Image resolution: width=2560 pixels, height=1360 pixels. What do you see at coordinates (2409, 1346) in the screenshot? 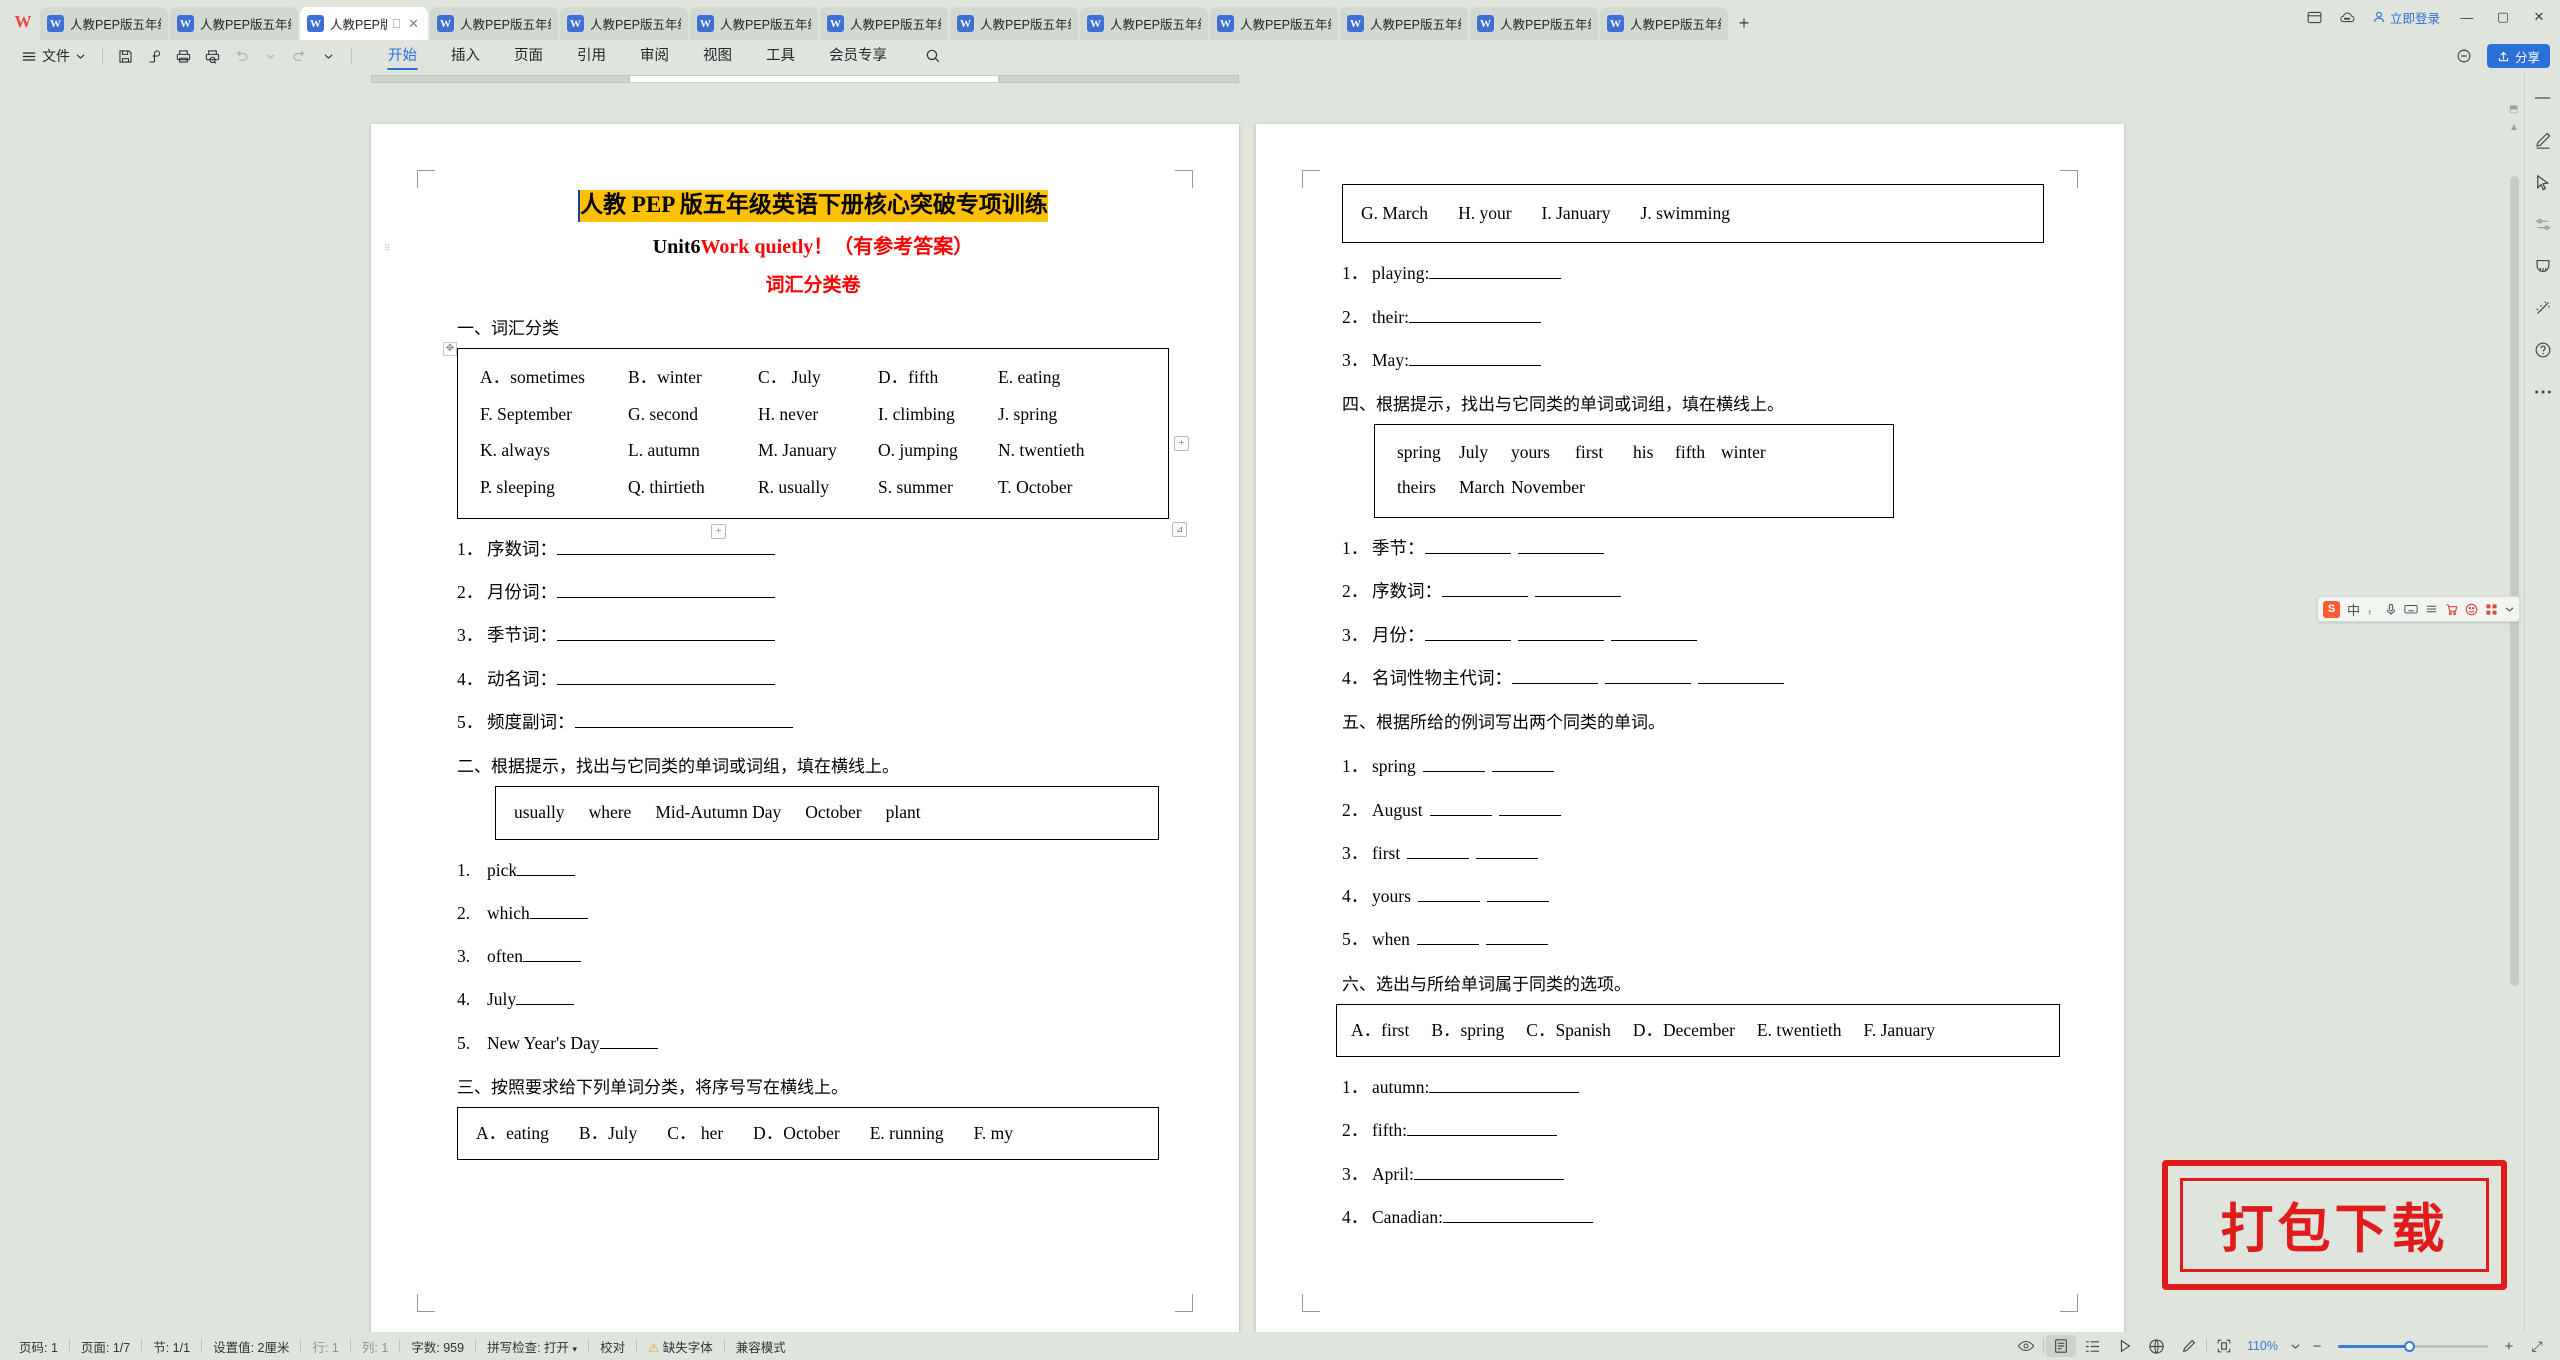
I see `zoom-slider-knob` at bounding box center [2409, 1346].